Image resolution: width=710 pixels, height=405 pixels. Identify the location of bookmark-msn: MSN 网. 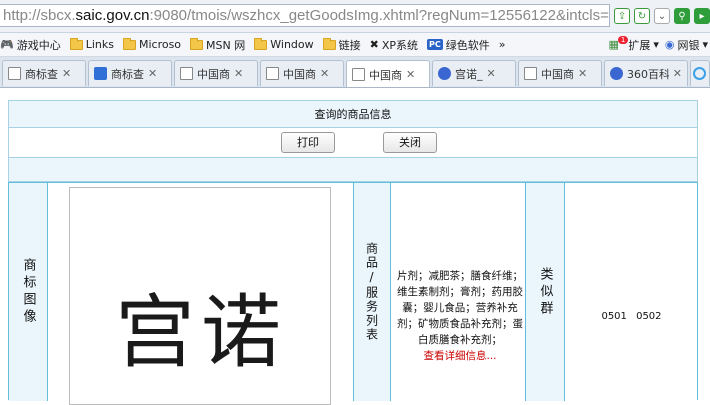
(217, 45).